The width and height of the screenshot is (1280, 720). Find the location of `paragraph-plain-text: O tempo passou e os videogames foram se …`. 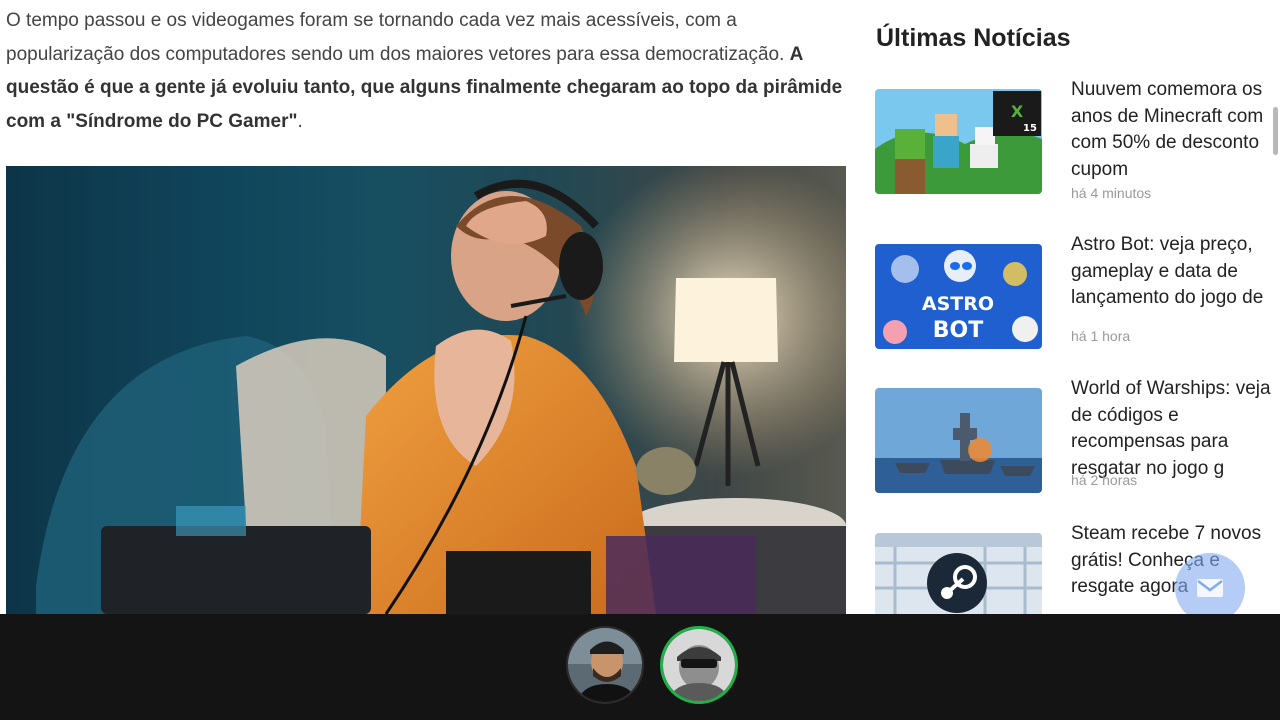

paragraph-plain-text: O tempo passou e os videogames foram se … is located at coordinates (398, 37).